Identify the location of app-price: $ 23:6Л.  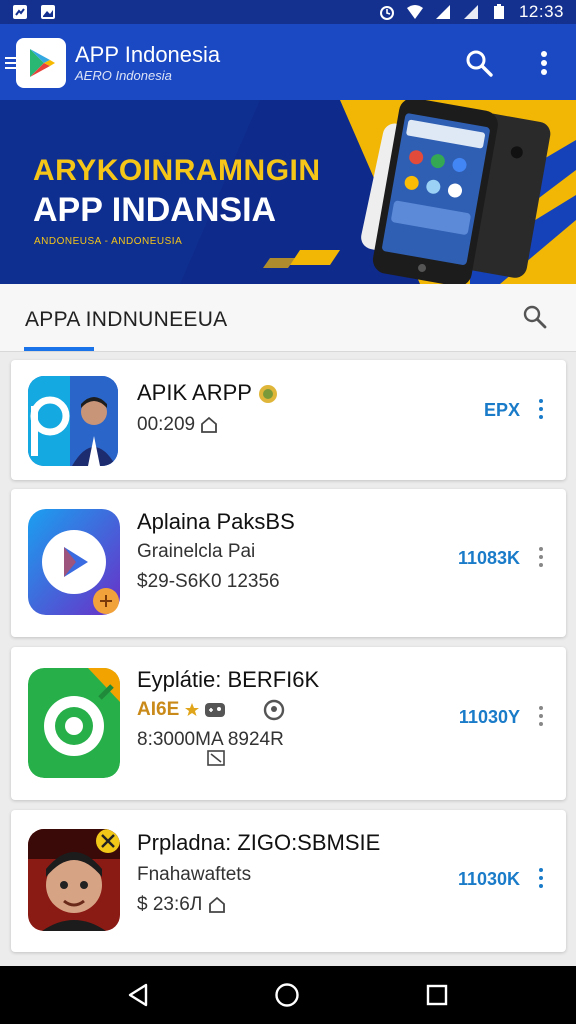
(181, 905).